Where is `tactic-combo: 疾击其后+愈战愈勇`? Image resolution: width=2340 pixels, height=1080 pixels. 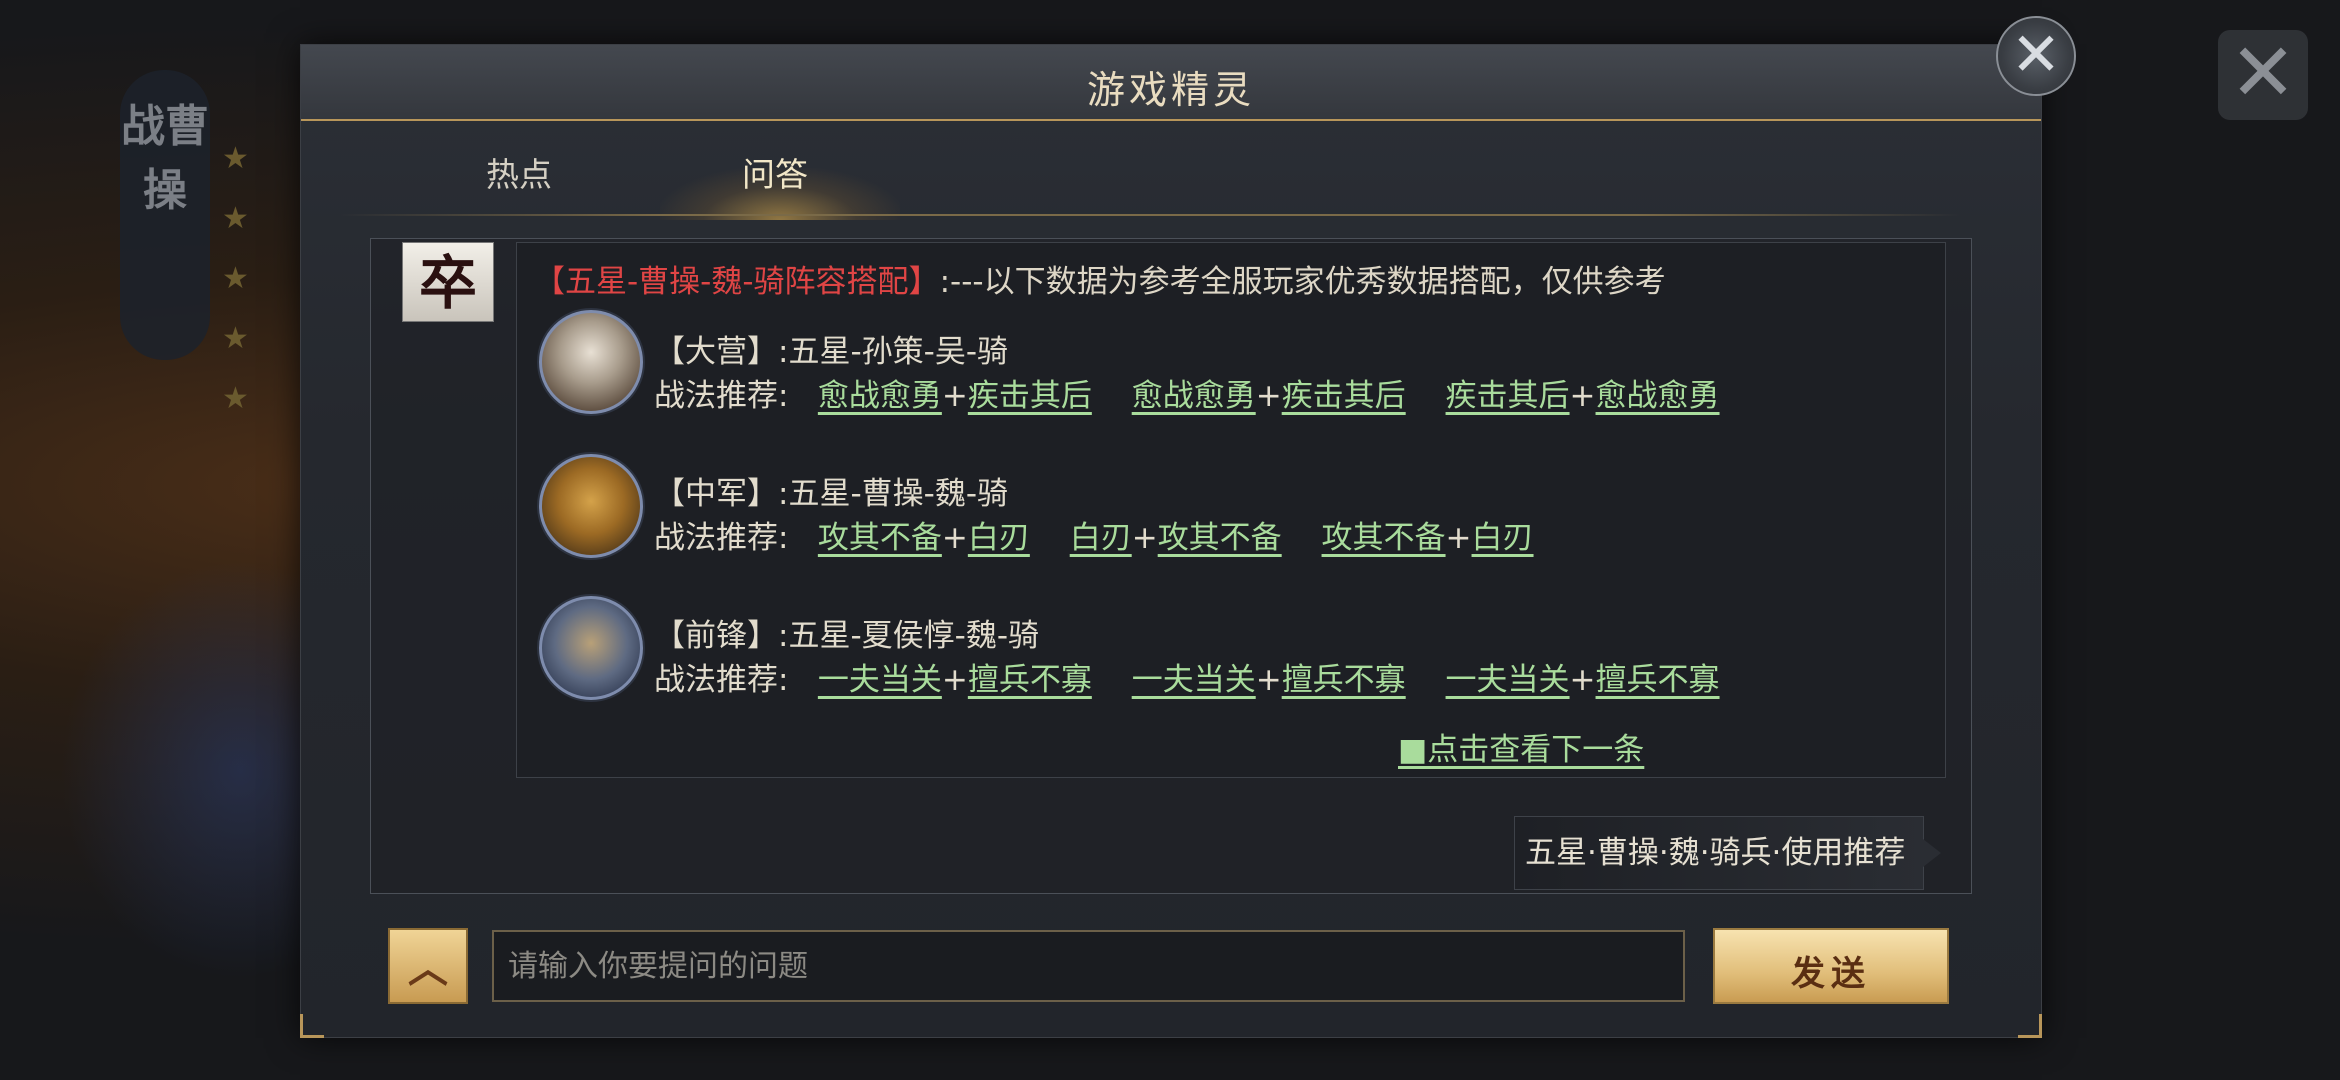
tactic-combo: 疾击其后+愈战愈勇 is located at coordinates (1583, 392).